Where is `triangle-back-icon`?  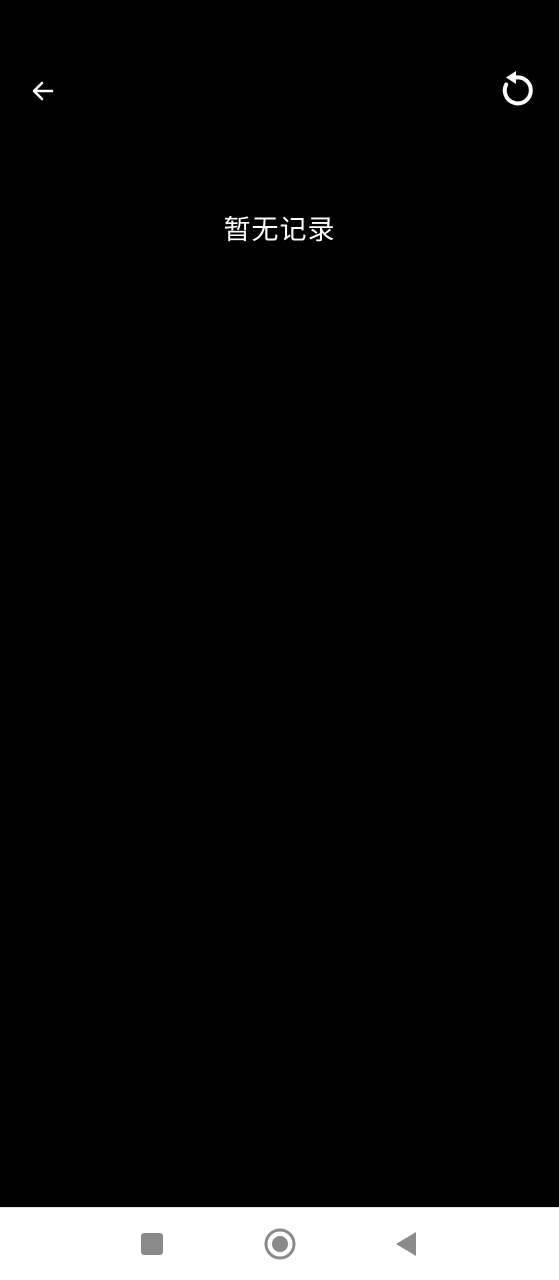
triangle-back-icon is located at coordinates (406, 1244).